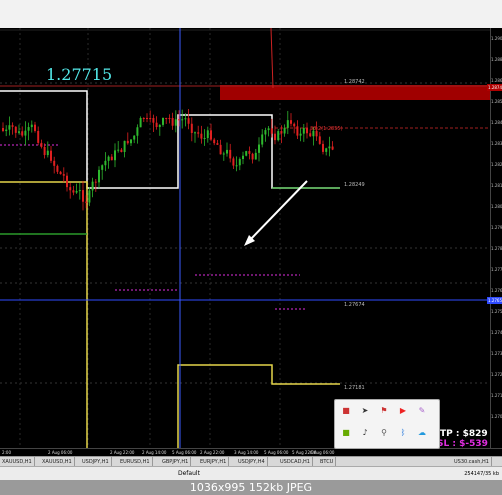 Image resolution: width=502 pixels, height=495 pixels. Describe the element at coordinates (496, 269) in the screenshot. I see `price-tick: 1.277` at that location.